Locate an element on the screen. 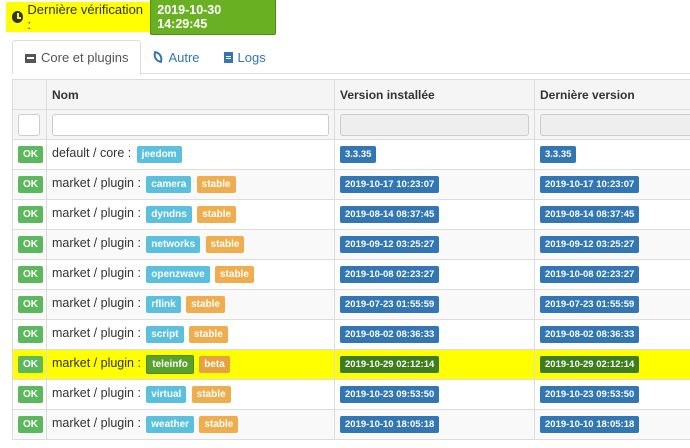  installed-version-badge: 2019-07-23 01:55:59 is located at coordinates (390, 304).